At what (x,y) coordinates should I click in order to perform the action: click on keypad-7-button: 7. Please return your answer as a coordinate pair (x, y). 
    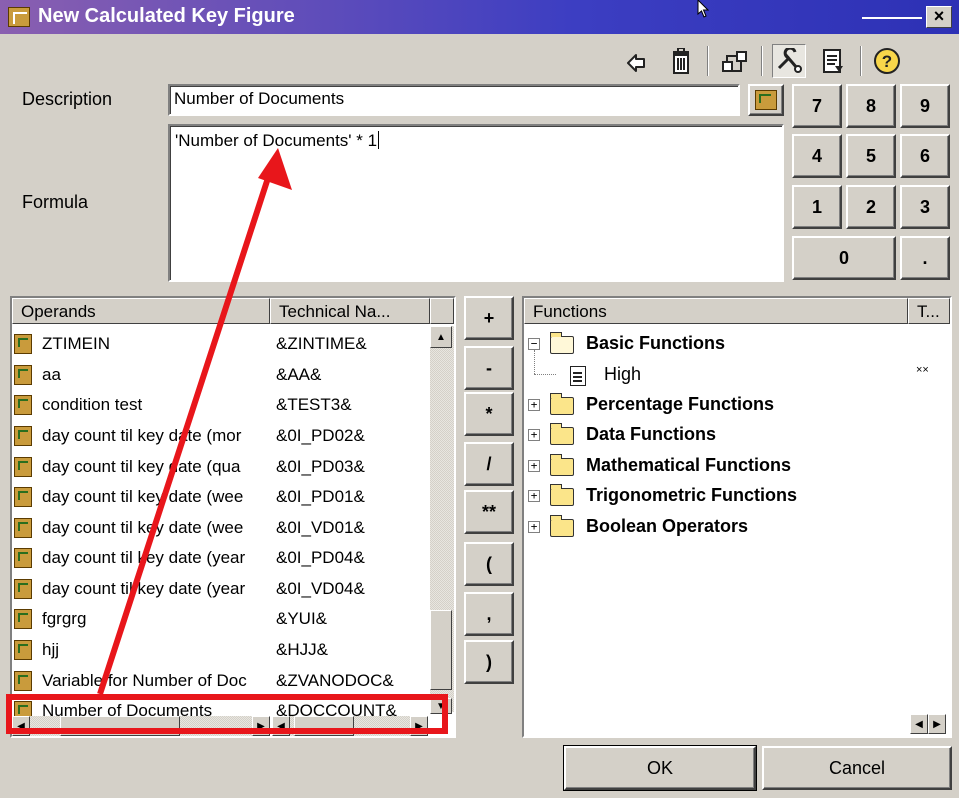
    Looking at the image, I should click on (817, 106).